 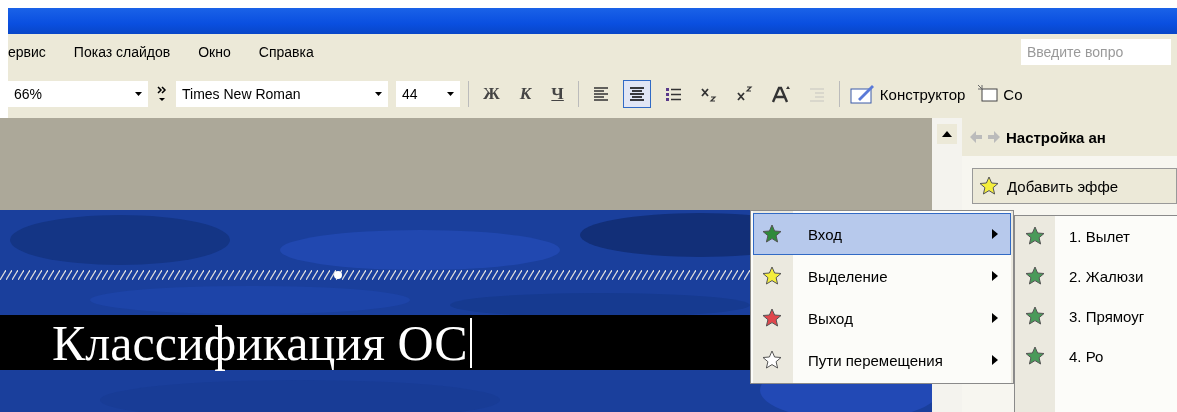 I want to click on align-center-icon, so click(x=637, y=94).